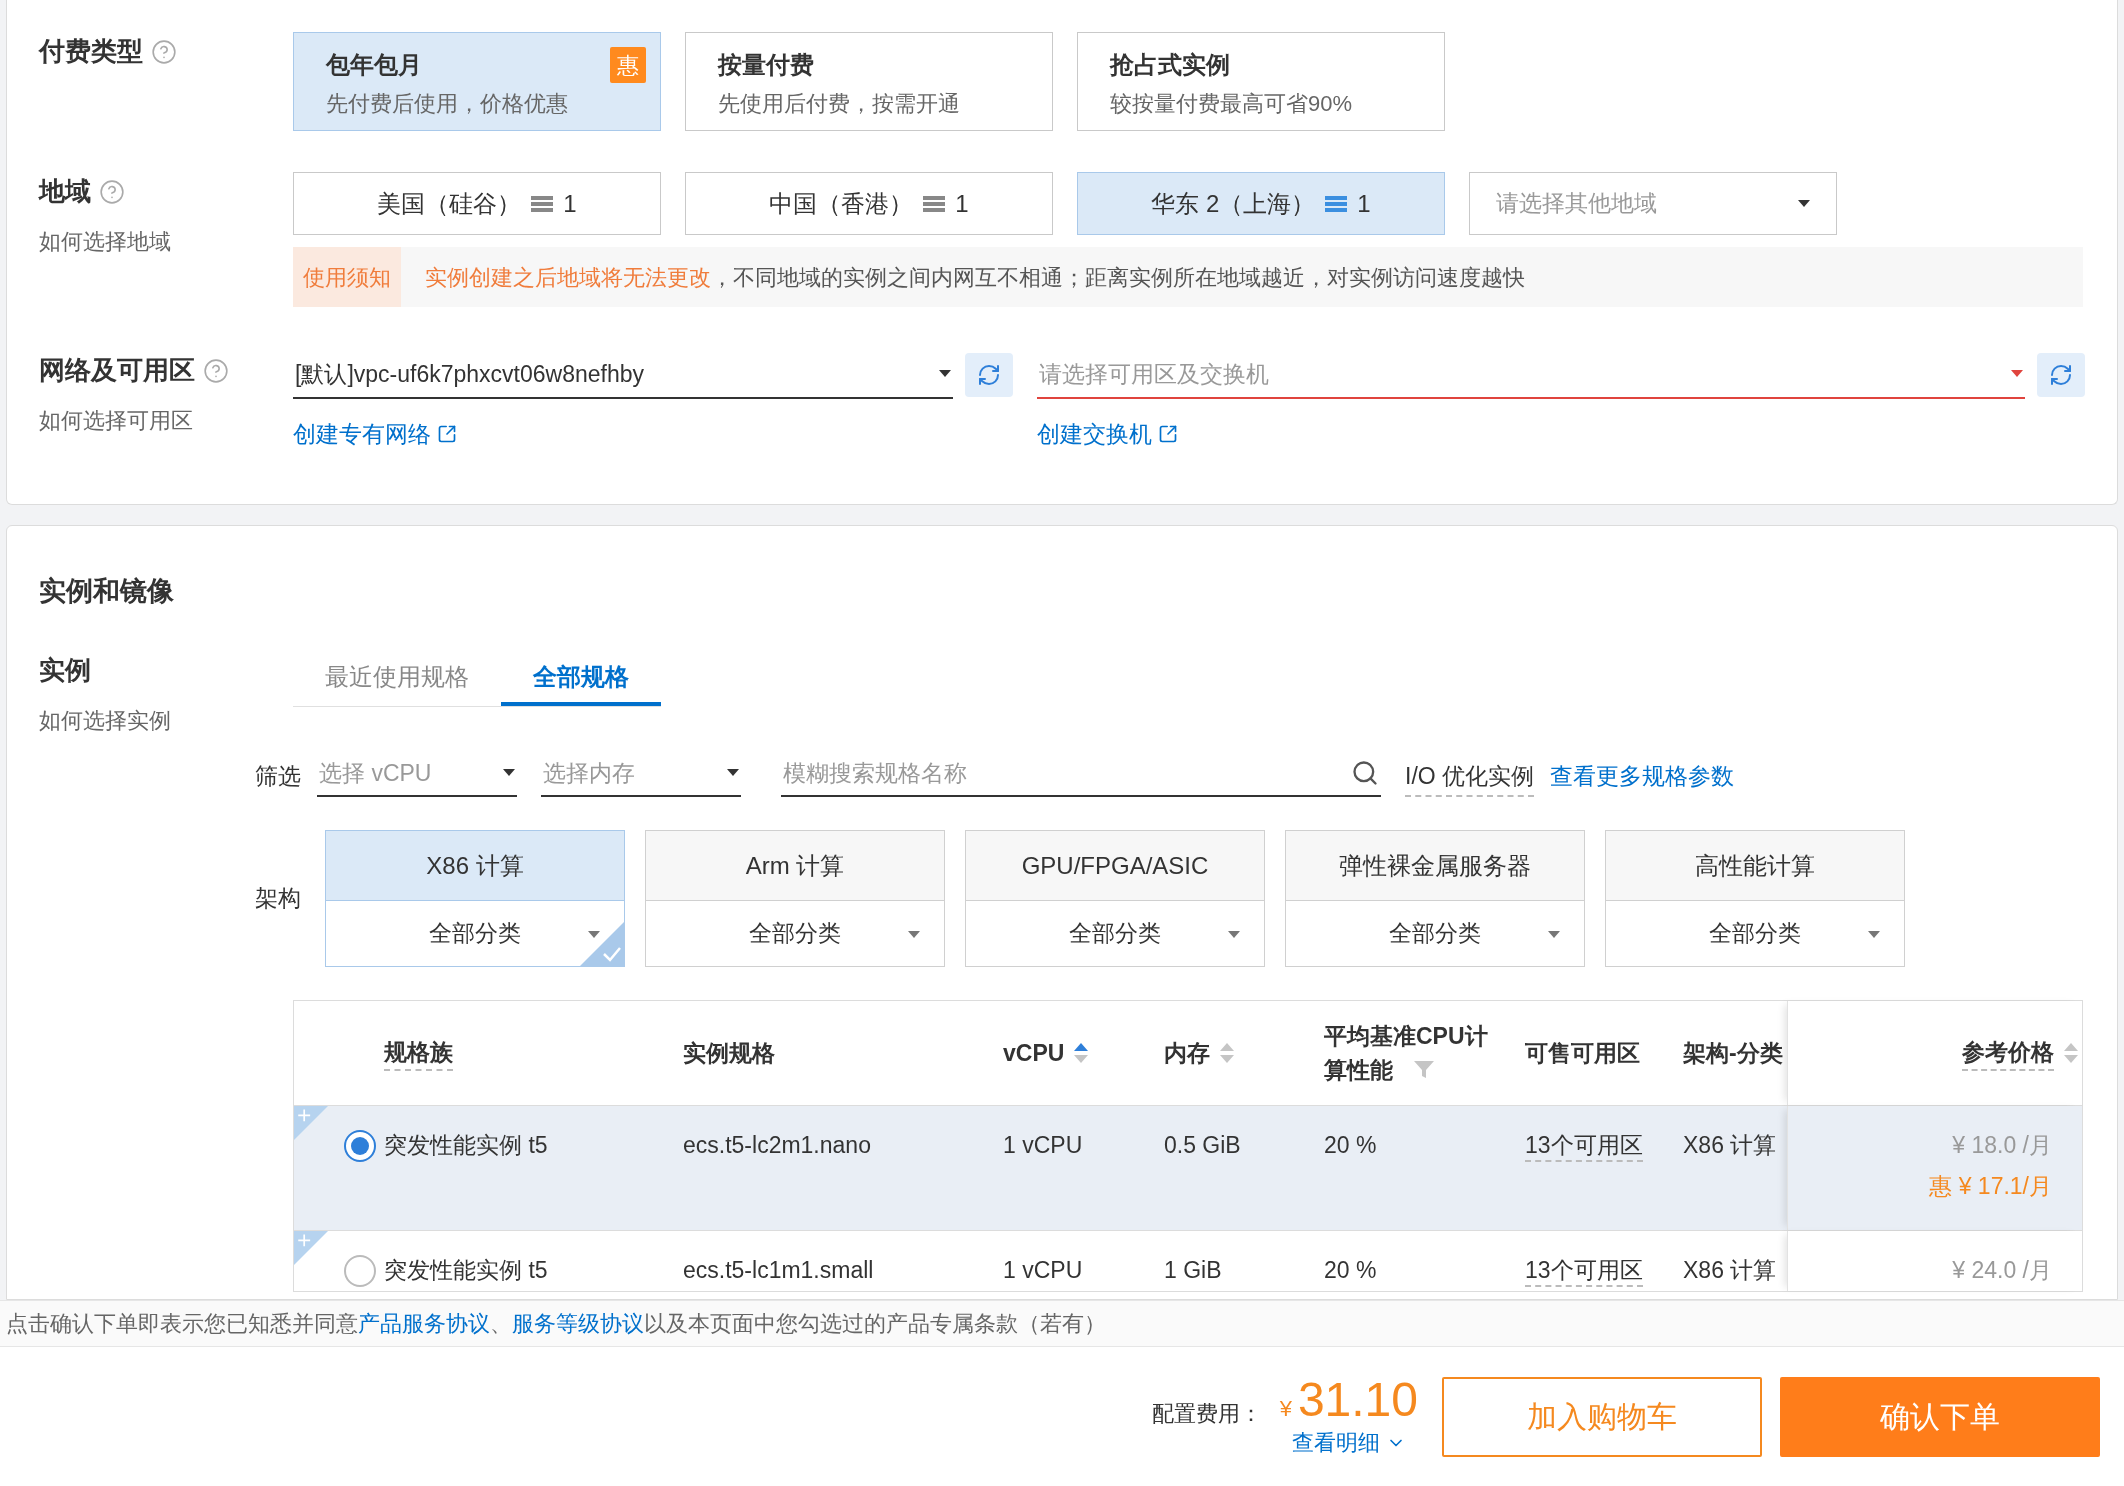 The width and height of the screenshot is (2124, 1486). I want to click on architecture-card: X86 计算 全部分类, so click(475, 898).